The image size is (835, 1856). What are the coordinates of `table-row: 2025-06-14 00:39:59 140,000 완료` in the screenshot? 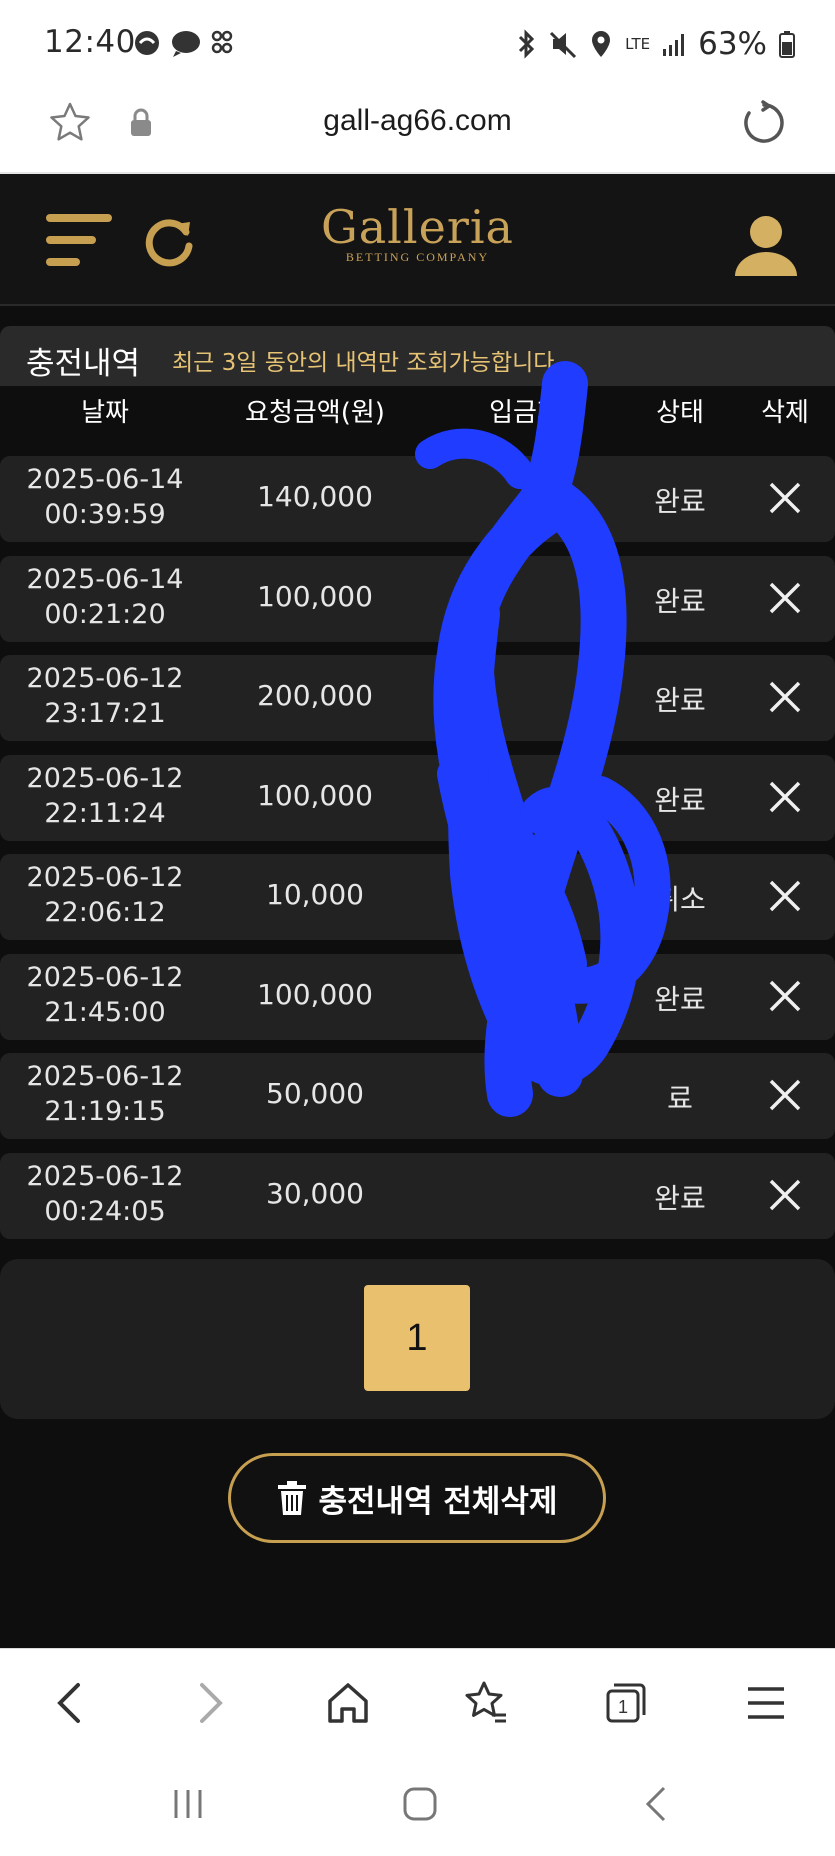 It's located at (417, 499).